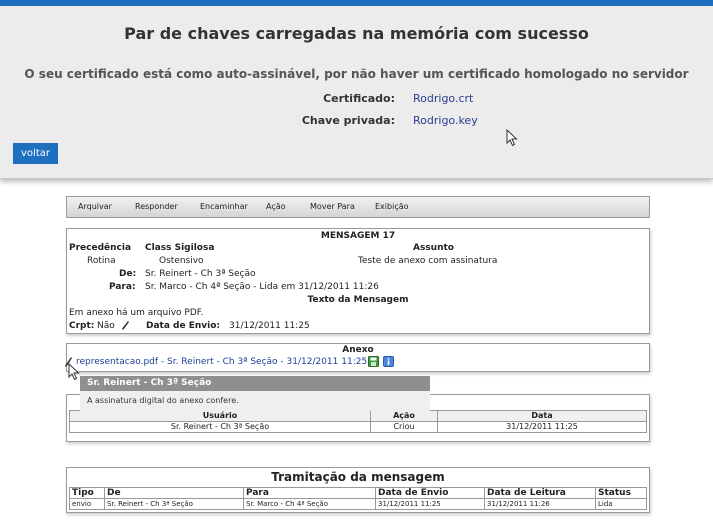  I want to click on tooltip-title: Sr. Reinert - Ch 3ª Seção, so click(149, 383).